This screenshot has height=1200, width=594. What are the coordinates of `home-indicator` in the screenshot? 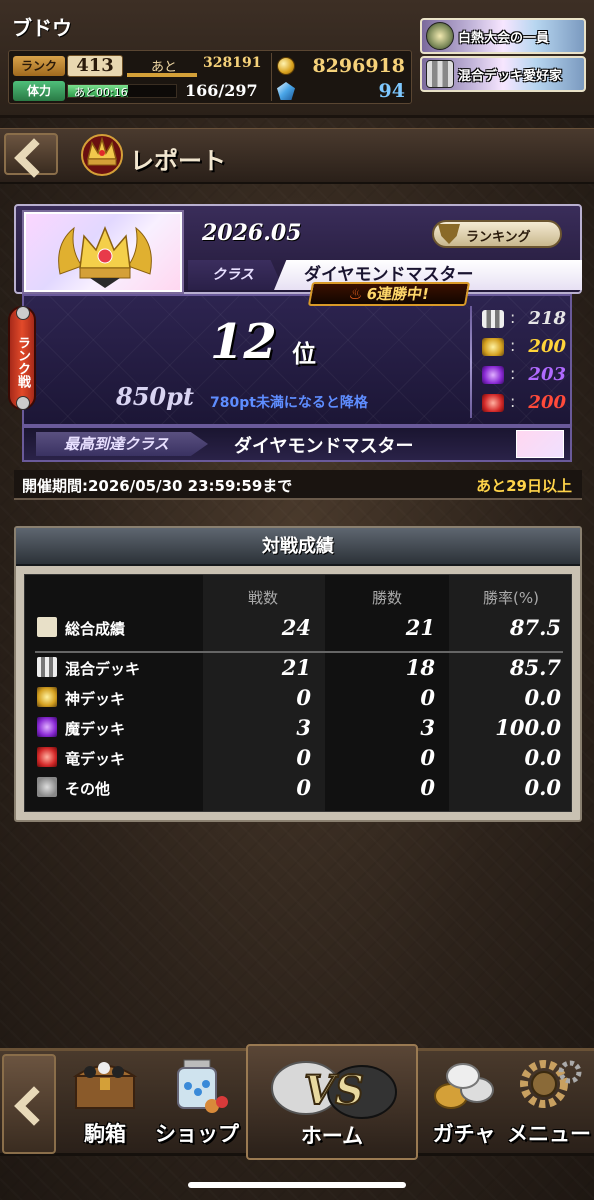 It's located at (297, 1185).